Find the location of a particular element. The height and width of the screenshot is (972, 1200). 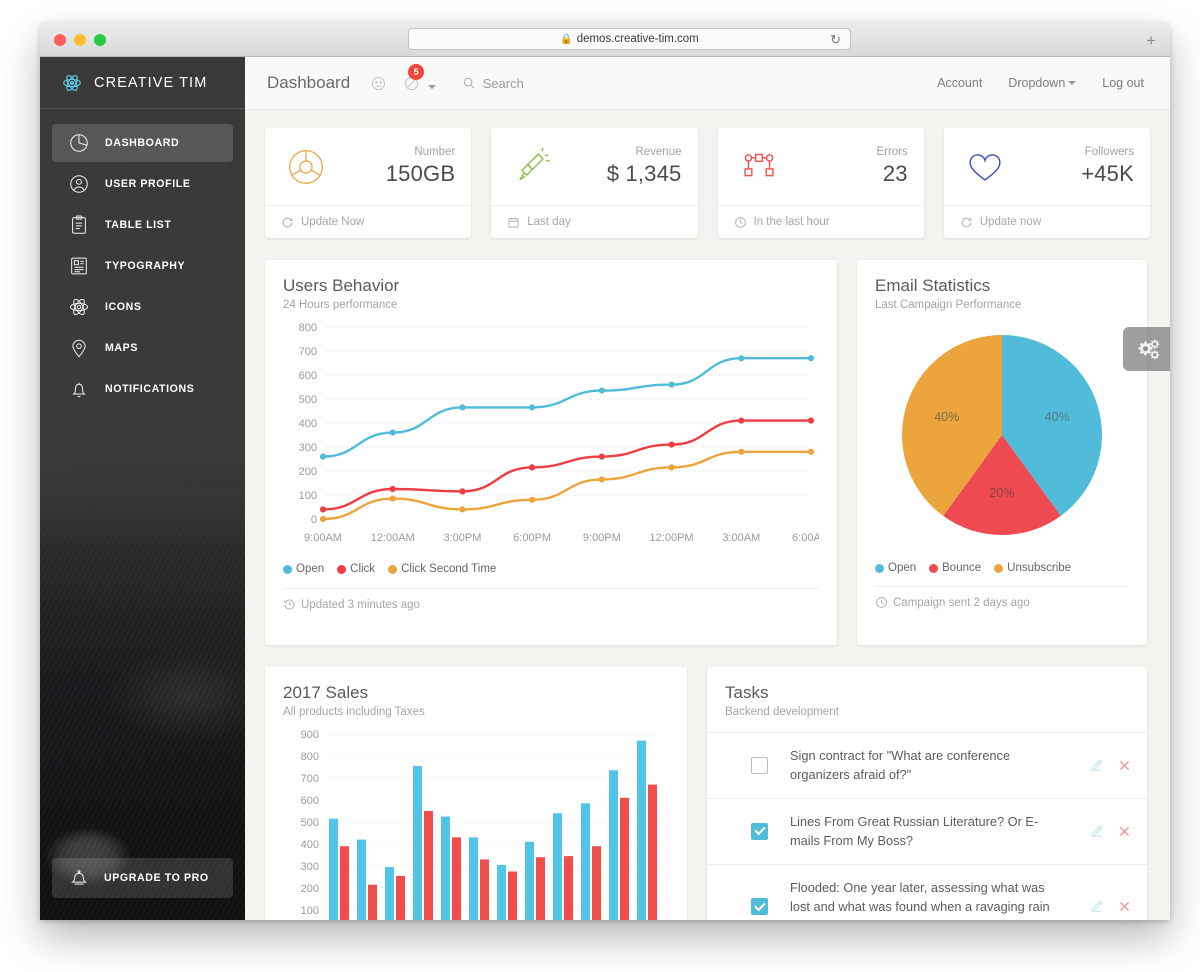

svg-text: 200 is located at coordinates (310, 889).